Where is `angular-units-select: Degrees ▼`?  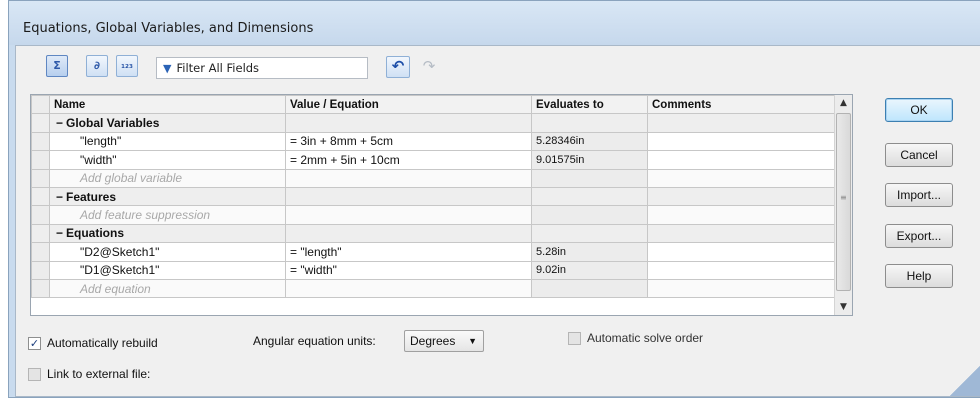
angular-units-select: Degrees ▼ is located at coordinates (444, 341).